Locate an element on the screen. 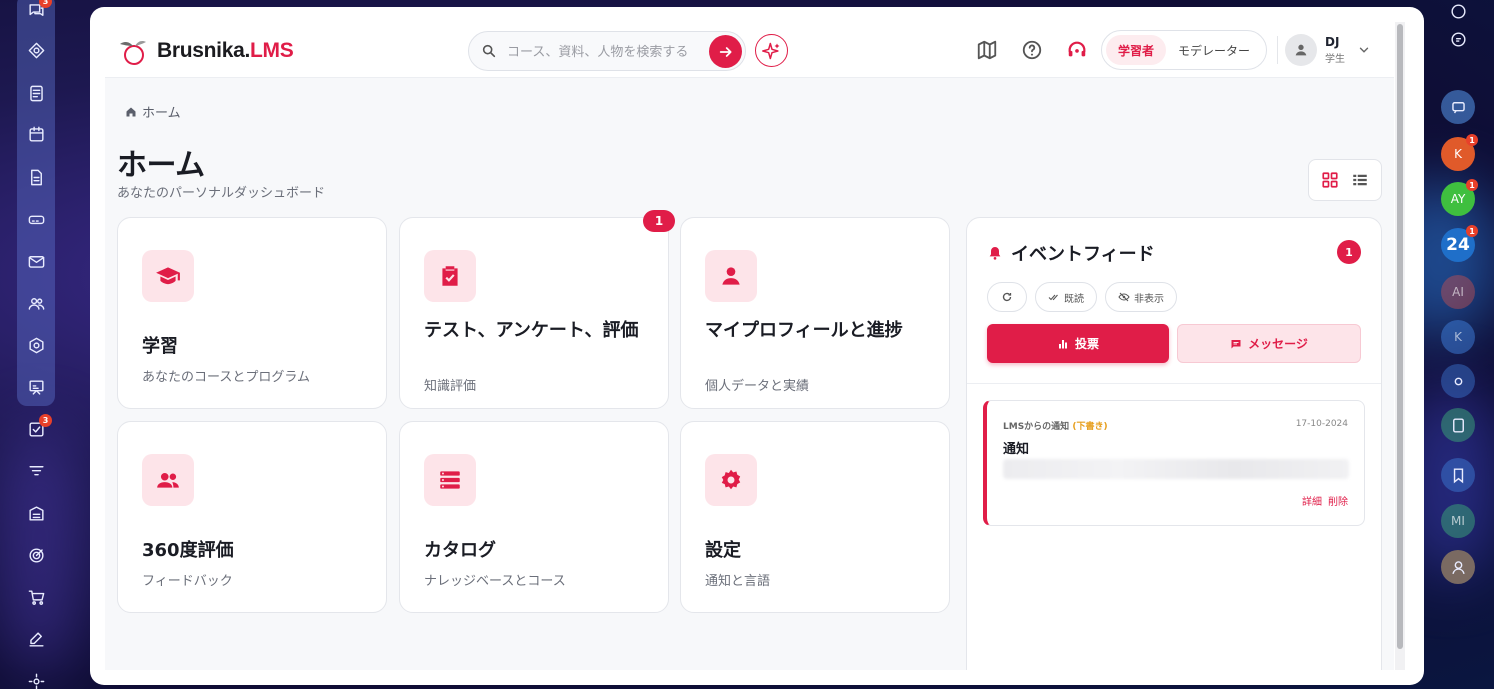  contact-avatar: K 1 is located at coordinates (1459, 152).